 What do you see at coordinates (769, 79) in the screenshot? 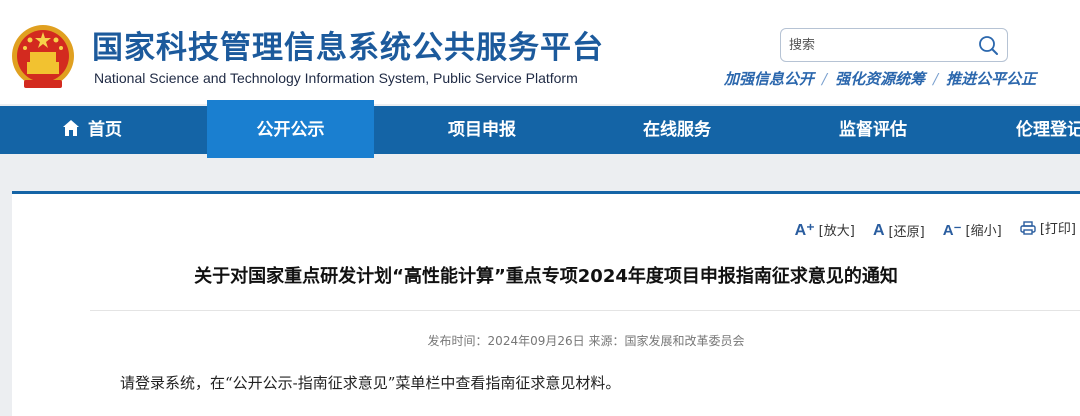
I see `slogan-item: 加强信息公开` at bounding box center [769, 79].